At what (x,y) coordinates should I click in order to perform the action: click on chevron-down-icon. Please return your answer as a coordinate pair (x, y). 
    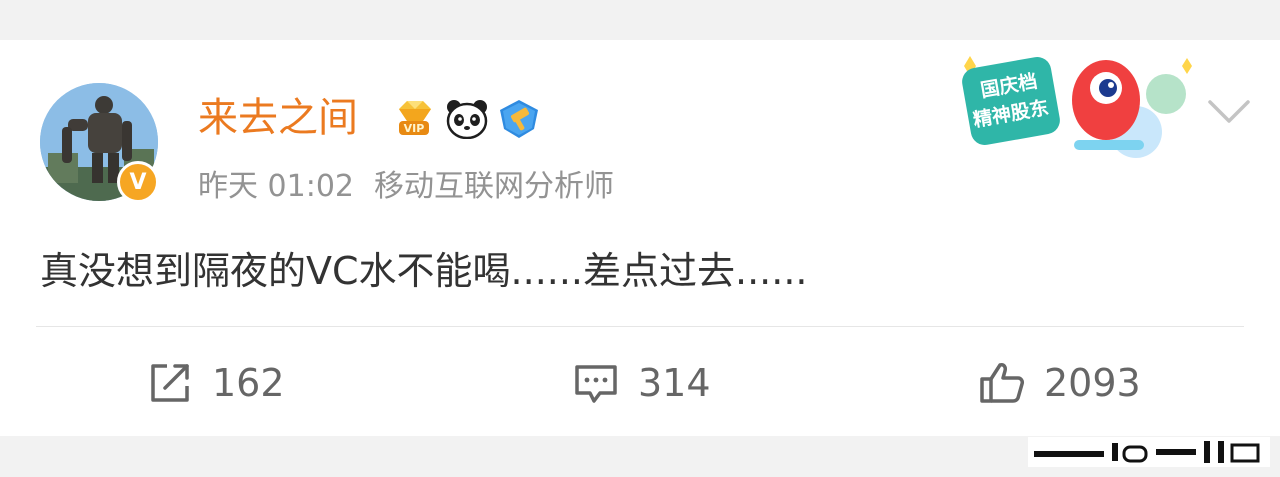
    Looking at the image, I should click on (1229, 111).